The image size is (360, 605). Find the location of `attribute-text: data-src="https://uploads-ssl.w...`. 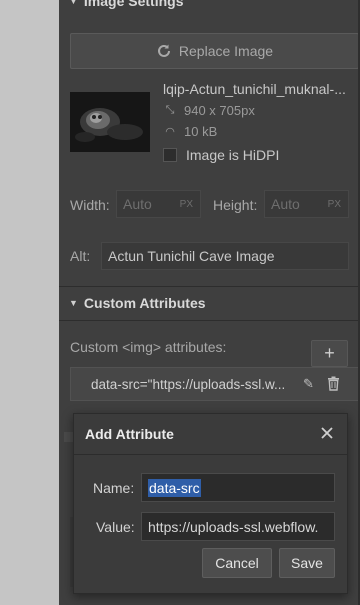

attribute-text: data-src="https://uploads-ssl.w... is located at coordinates (188, 384).